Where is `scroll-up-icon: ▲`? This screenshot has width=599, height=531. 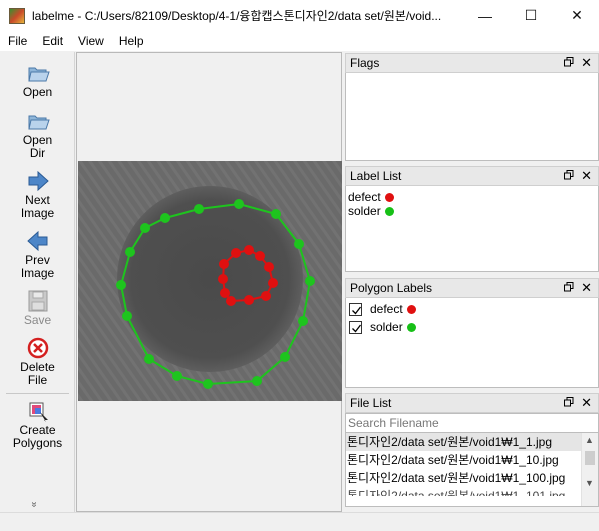
scroll-up-icon: ▲ is located at coordinates (589, 440).